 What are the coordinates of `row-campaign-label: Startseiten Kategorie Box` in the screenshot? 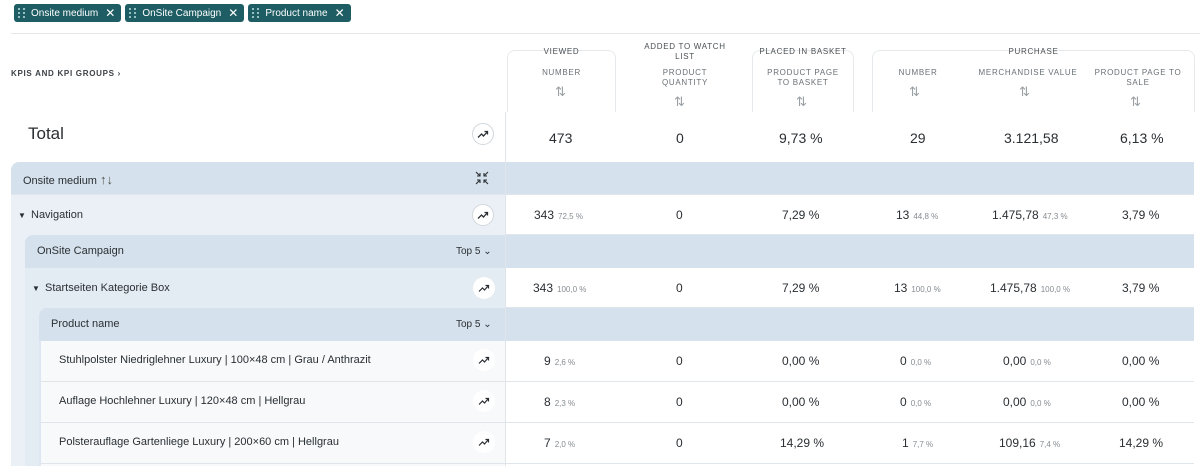 It's located at (107, 288).